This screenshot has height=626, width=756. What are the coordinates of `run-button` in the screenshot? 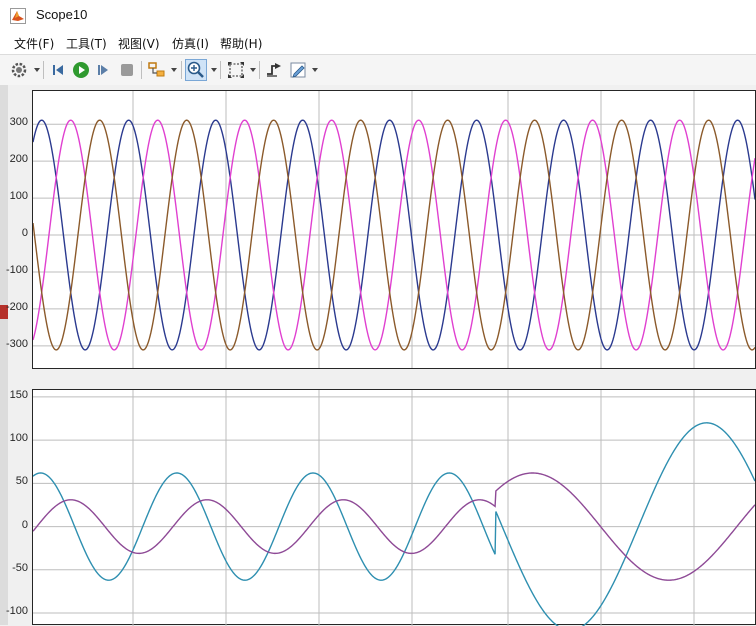 It's located at (81, 70).